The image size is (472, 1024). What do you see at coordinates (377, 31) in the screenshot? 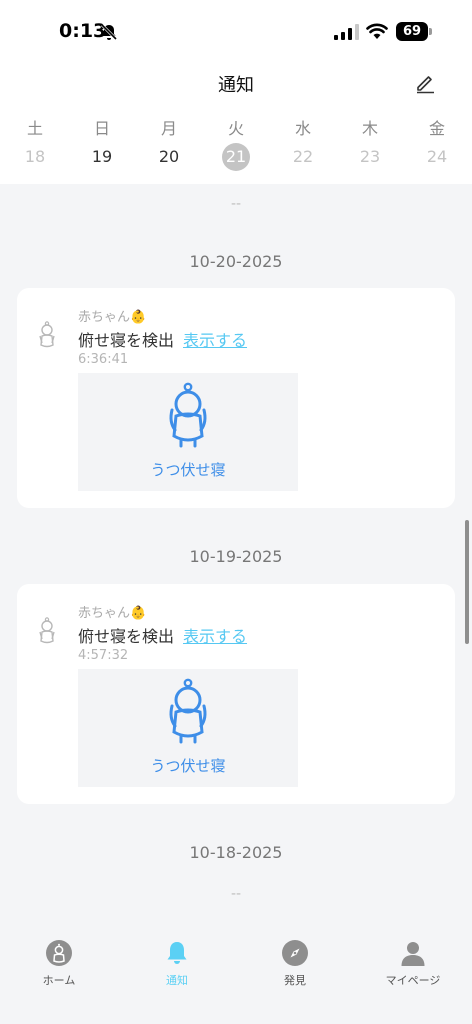
I see `wifi-icon` at bounding box center [377, 31].